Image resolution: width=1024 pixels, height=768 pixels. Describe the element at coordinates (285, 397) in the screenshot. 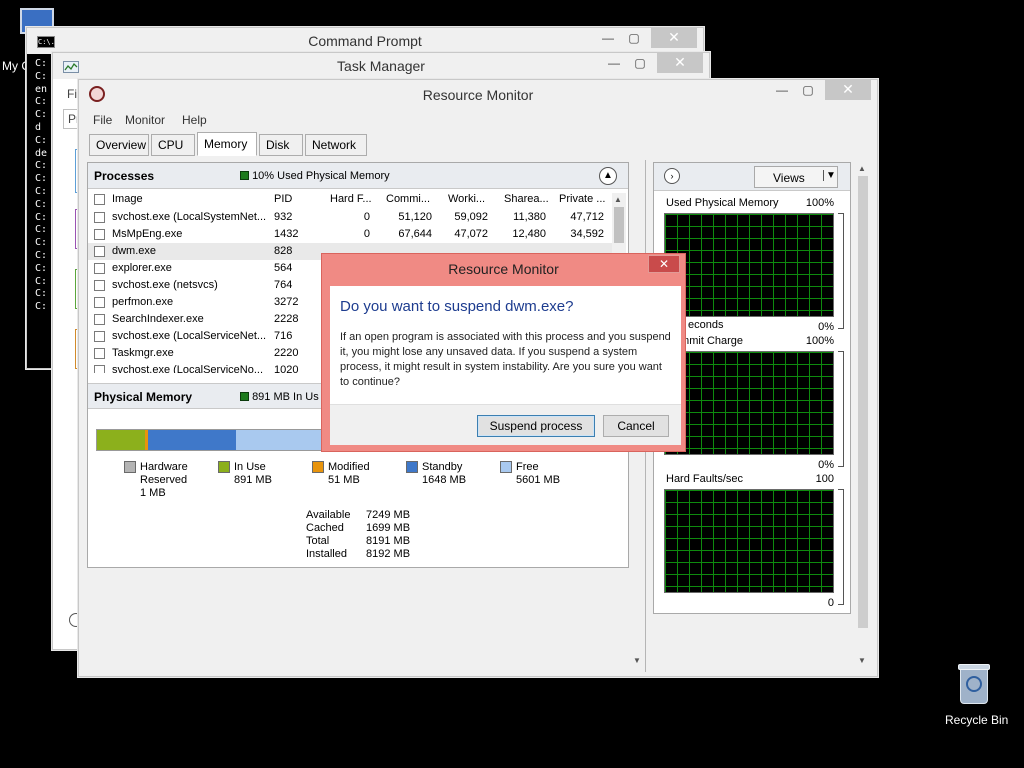

I see `physical-memory-status-text: 891 MB In Us` at that location.